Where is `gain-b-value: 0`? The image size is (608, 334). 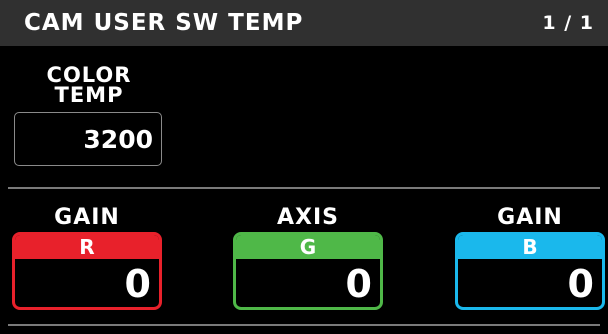 gain-b-value: 0 is located at coordinates (580, 284).